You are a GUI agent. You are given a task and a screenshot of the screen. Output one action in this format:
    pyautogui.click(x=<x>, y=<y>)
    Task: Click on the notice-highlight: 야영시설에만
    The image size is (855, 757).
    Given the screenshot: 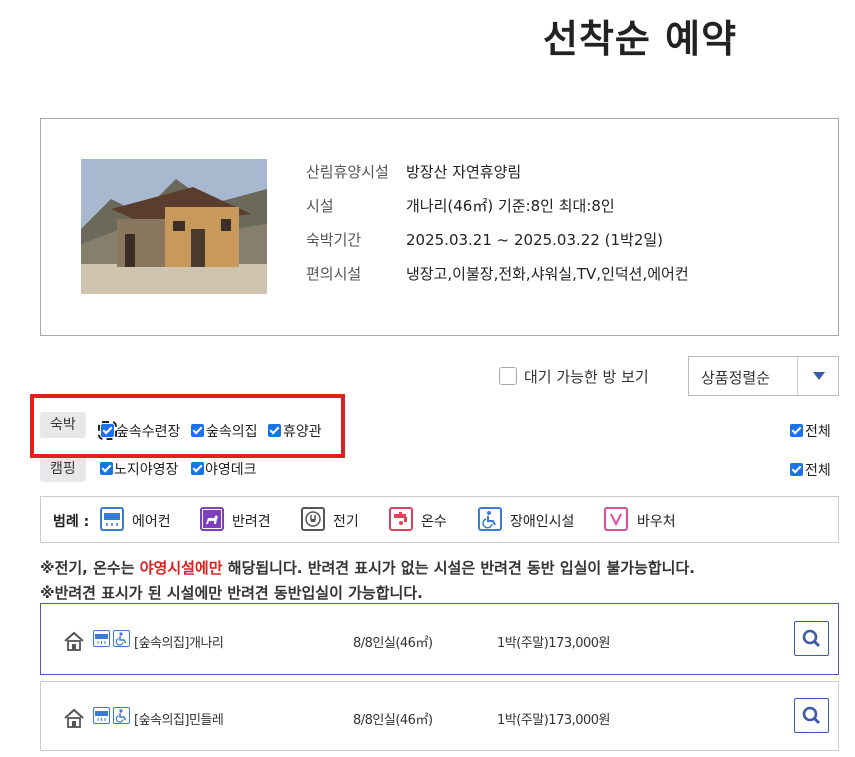 What is the action you would take?
    pyautogui.click(x=181, y=568)
    